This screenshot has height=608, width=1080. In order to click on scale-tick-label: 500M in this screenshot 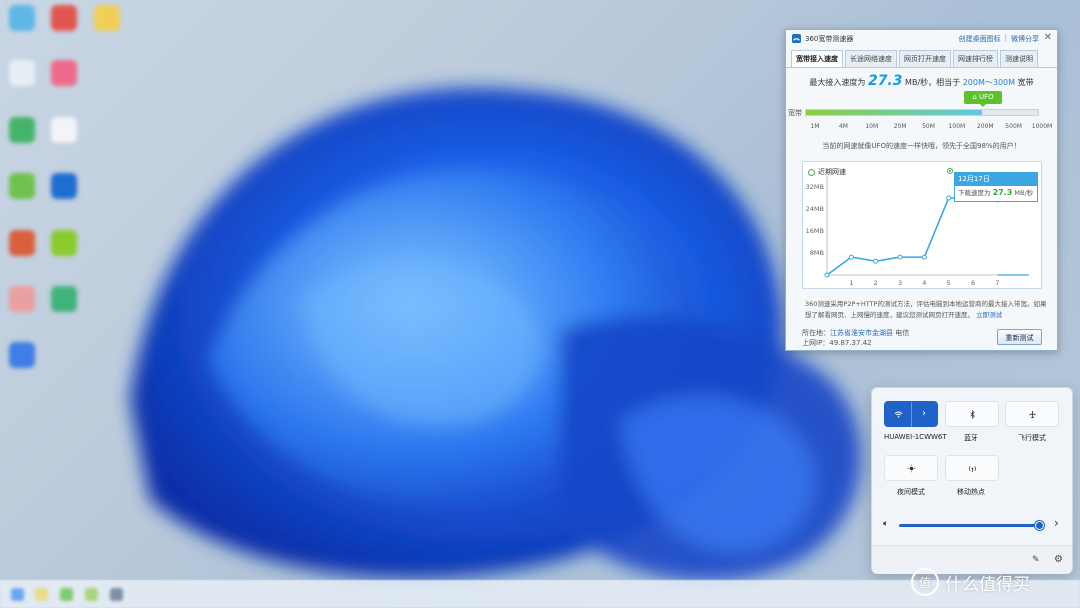, I will do `click(1013, 126)`.